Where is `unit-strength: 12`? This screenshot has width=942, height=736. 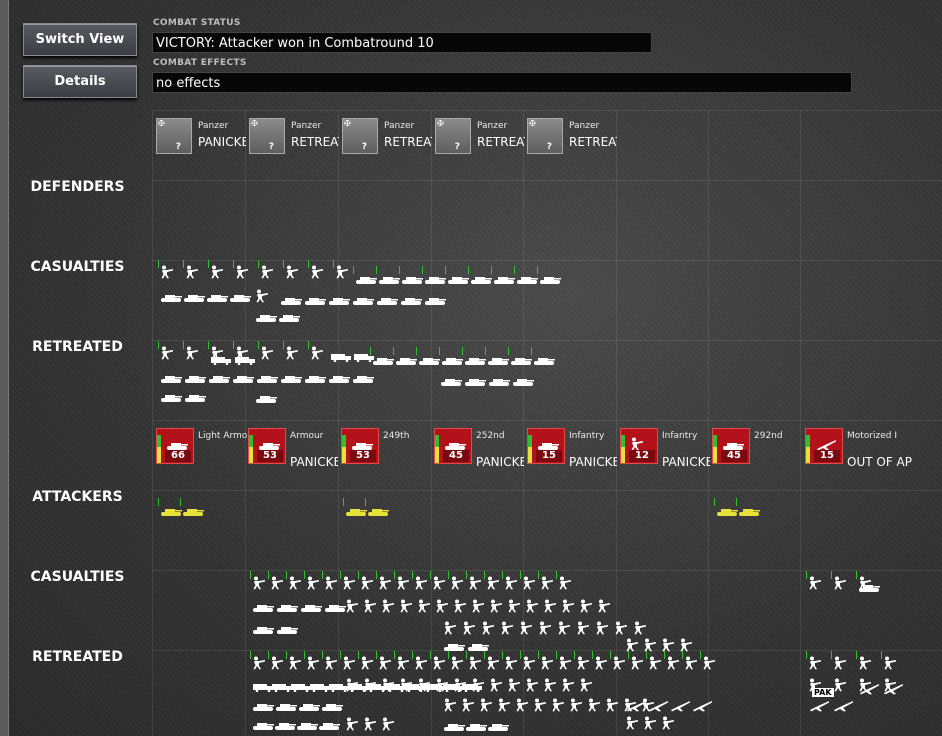 unit-strength: 12 is located at coordinates (642, 456).